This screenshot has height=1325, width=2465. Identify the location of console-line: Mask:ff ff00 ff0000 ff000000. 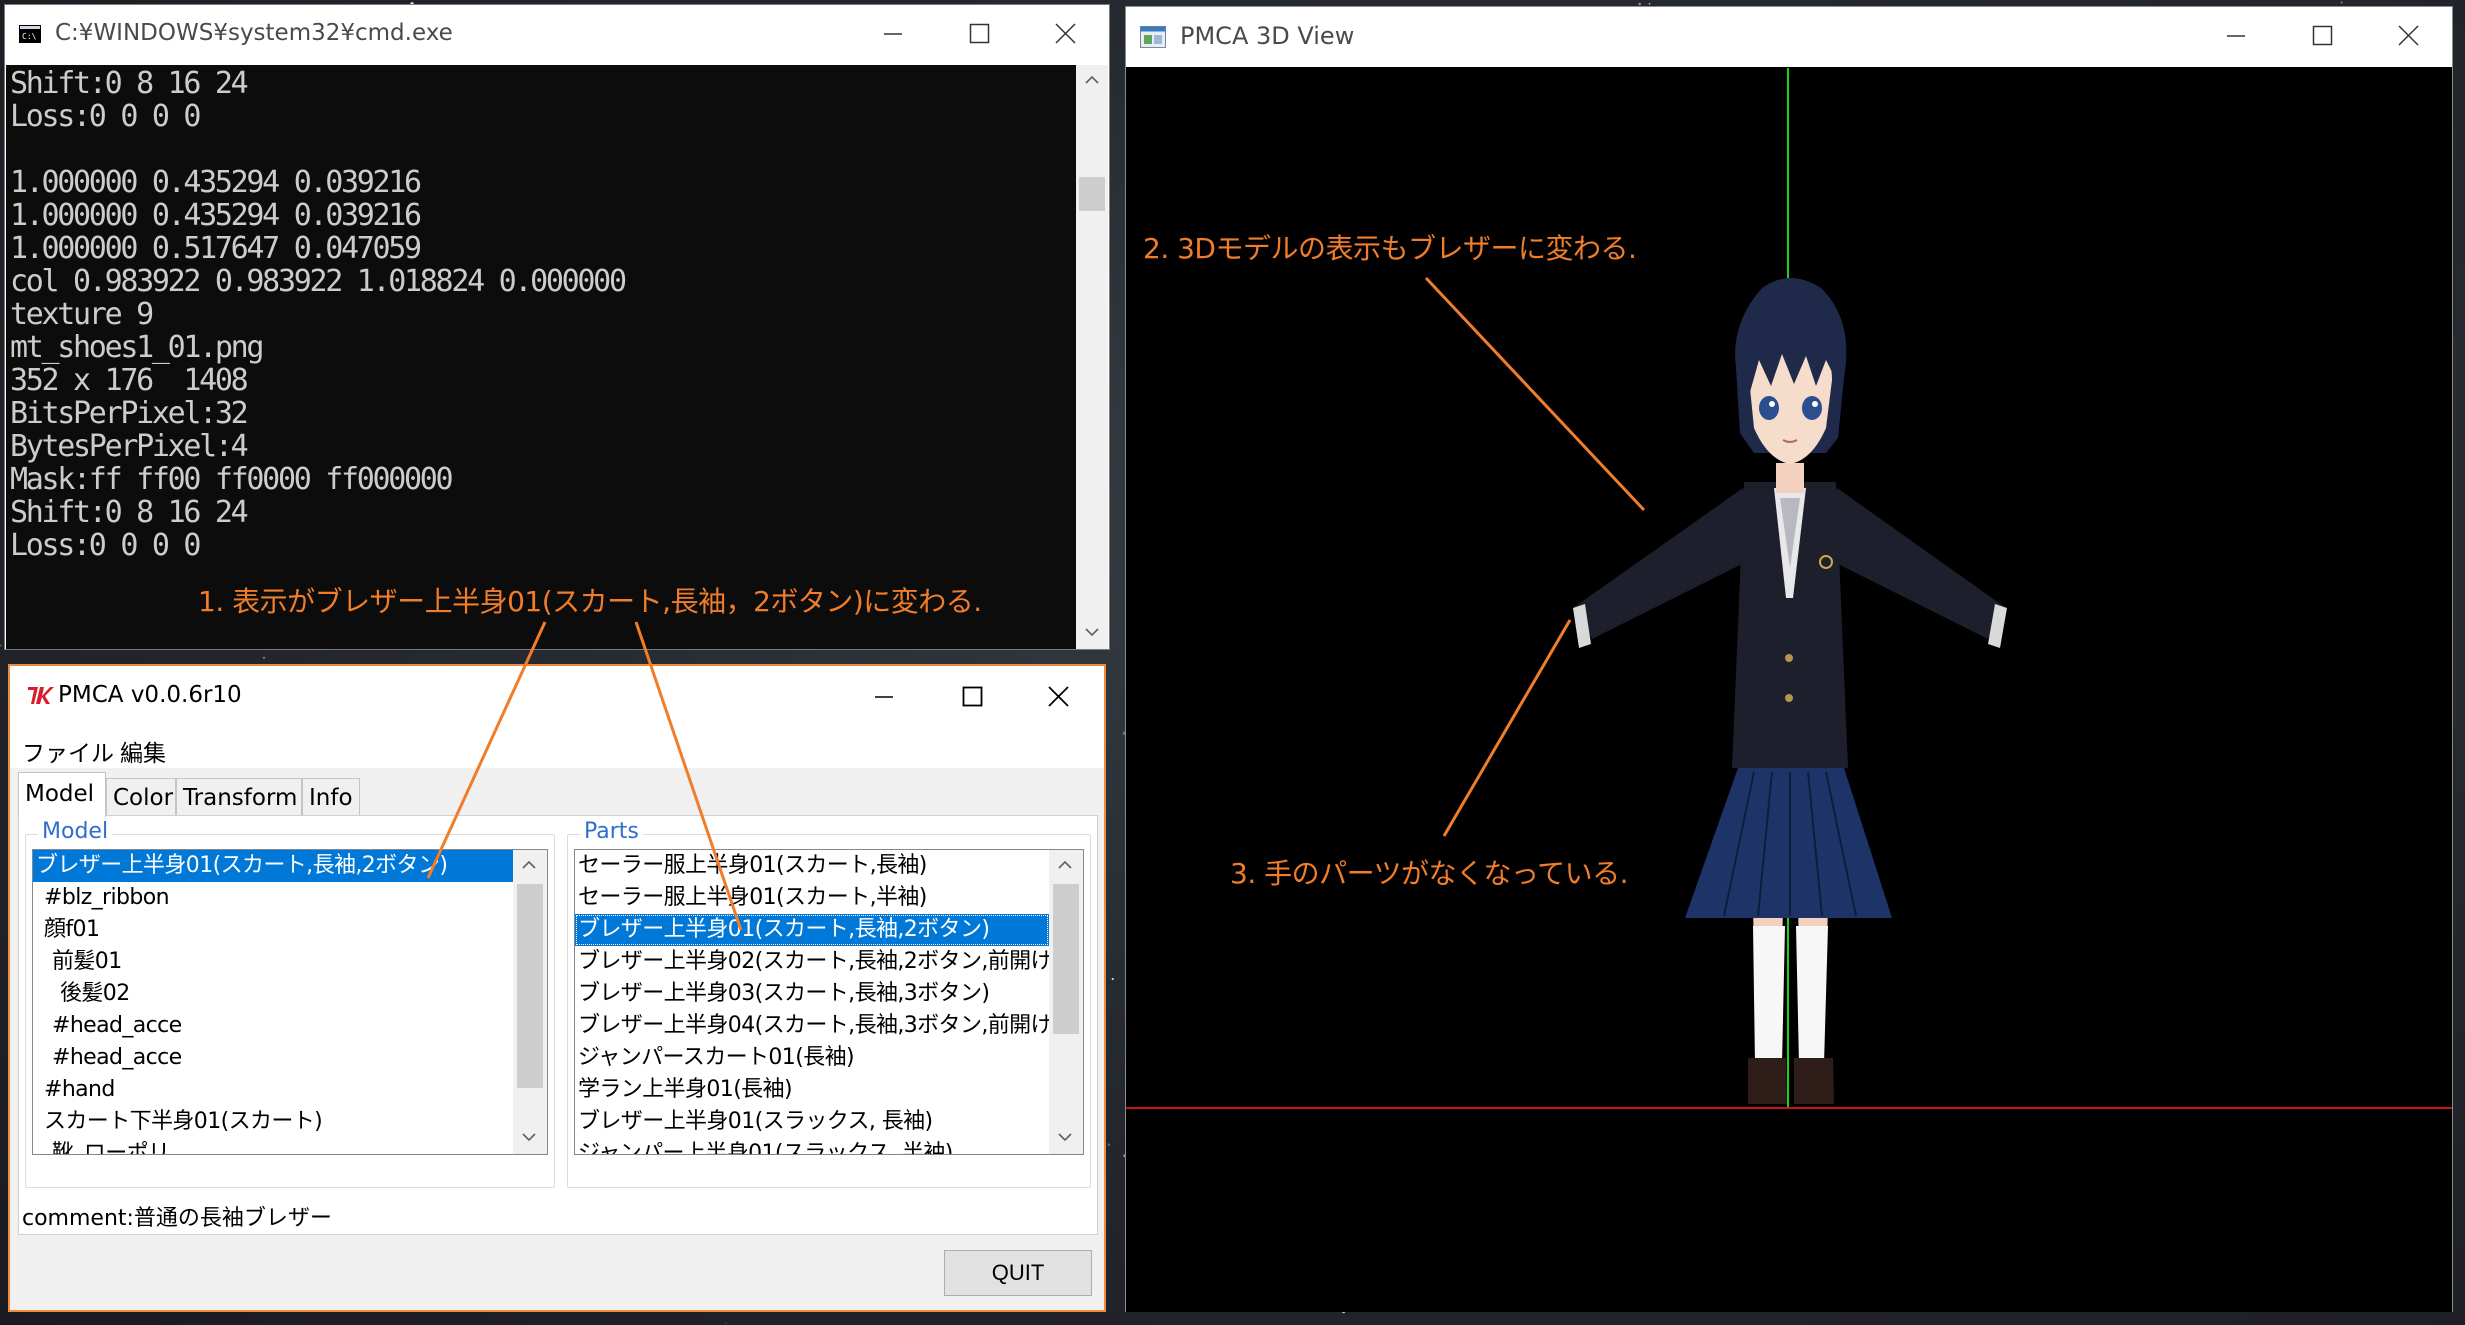
(232, 479).